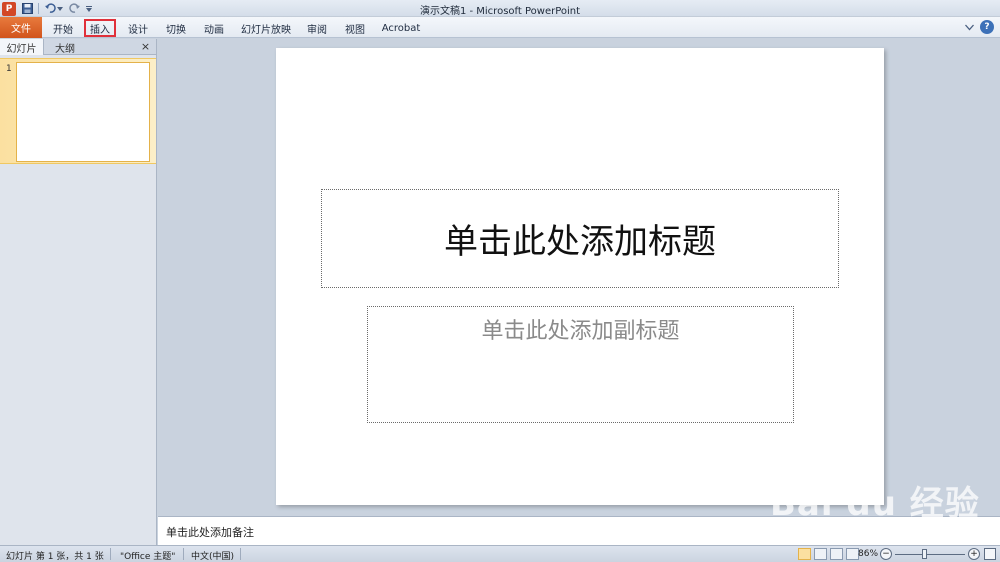  Describe the element at coordinates (500, 27) in the screenshot. I see `ribbon-tab-bar: 文件 开始 插入 设计 切换 动画 幻灯片放映 审阅 视图 Acrobat` at that location.